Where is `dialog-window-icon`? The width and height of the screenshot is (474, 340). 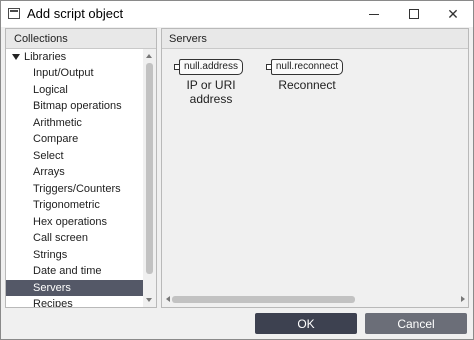 dialog-window-icon is located at coordinates (14, 13).